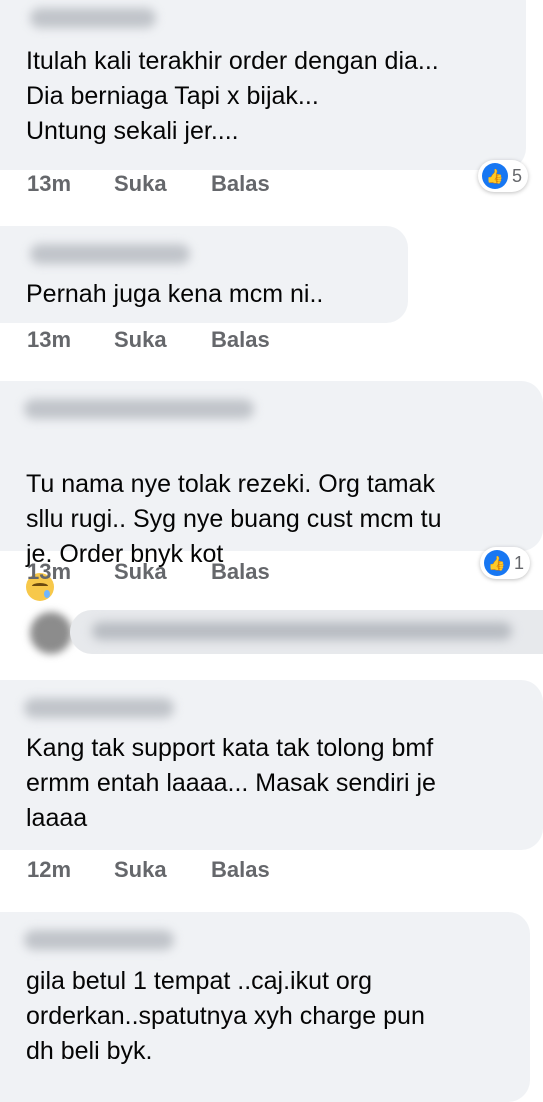  I want to click on avatar, so click(51, 633).